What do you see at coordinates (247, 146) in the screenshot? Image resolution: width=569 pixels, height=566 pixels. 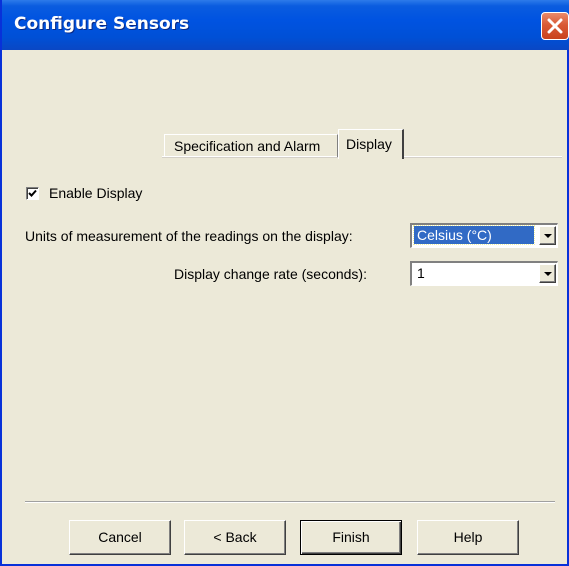 I see `tab-label: Specification and Alarm` at bounding box center [247, 146].